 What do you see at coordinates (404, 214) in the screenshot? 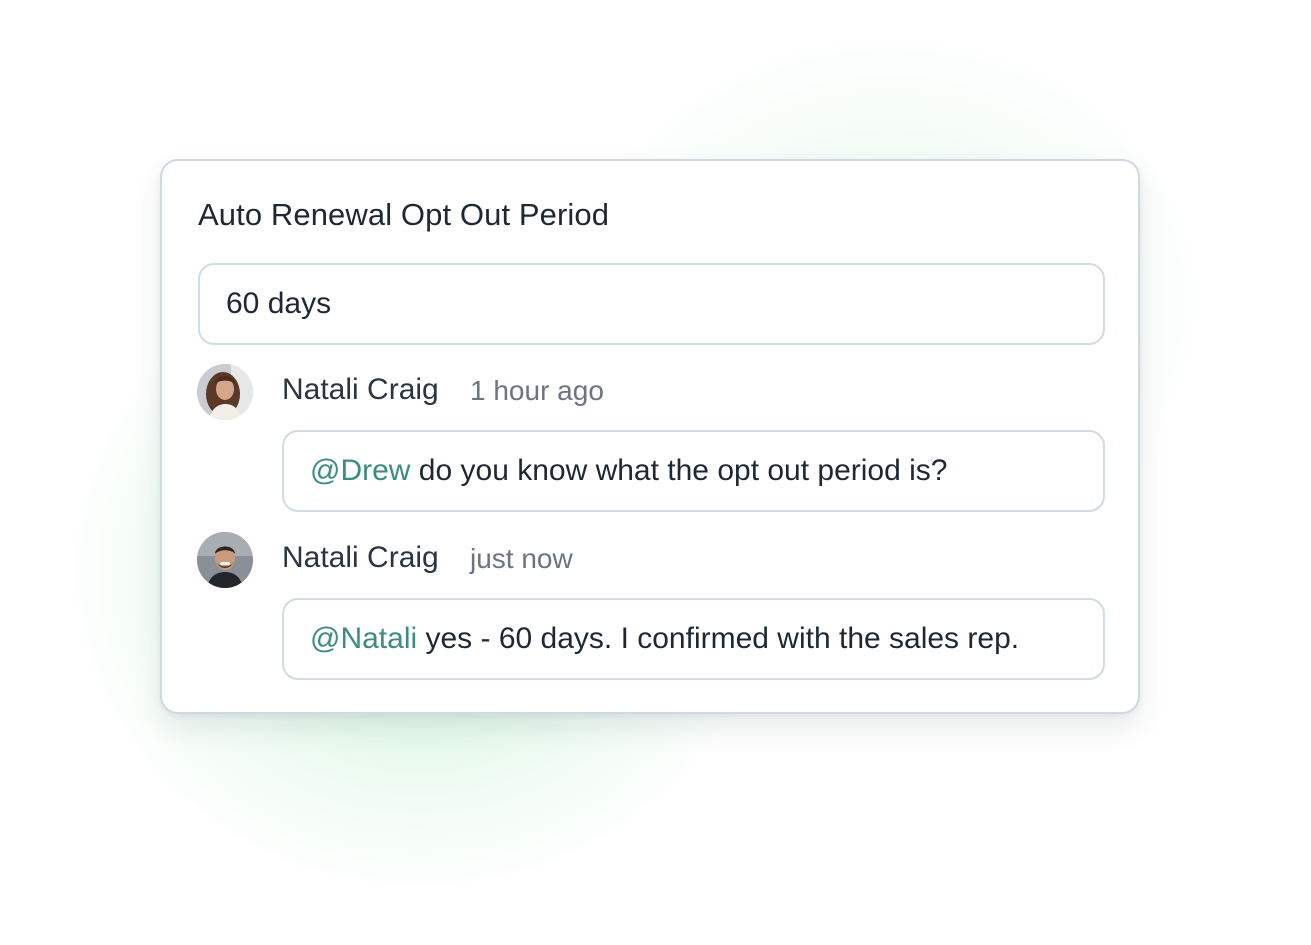
I see `field-title: Auto Renewal Opt Out Period` at bounding box center [404, 214].